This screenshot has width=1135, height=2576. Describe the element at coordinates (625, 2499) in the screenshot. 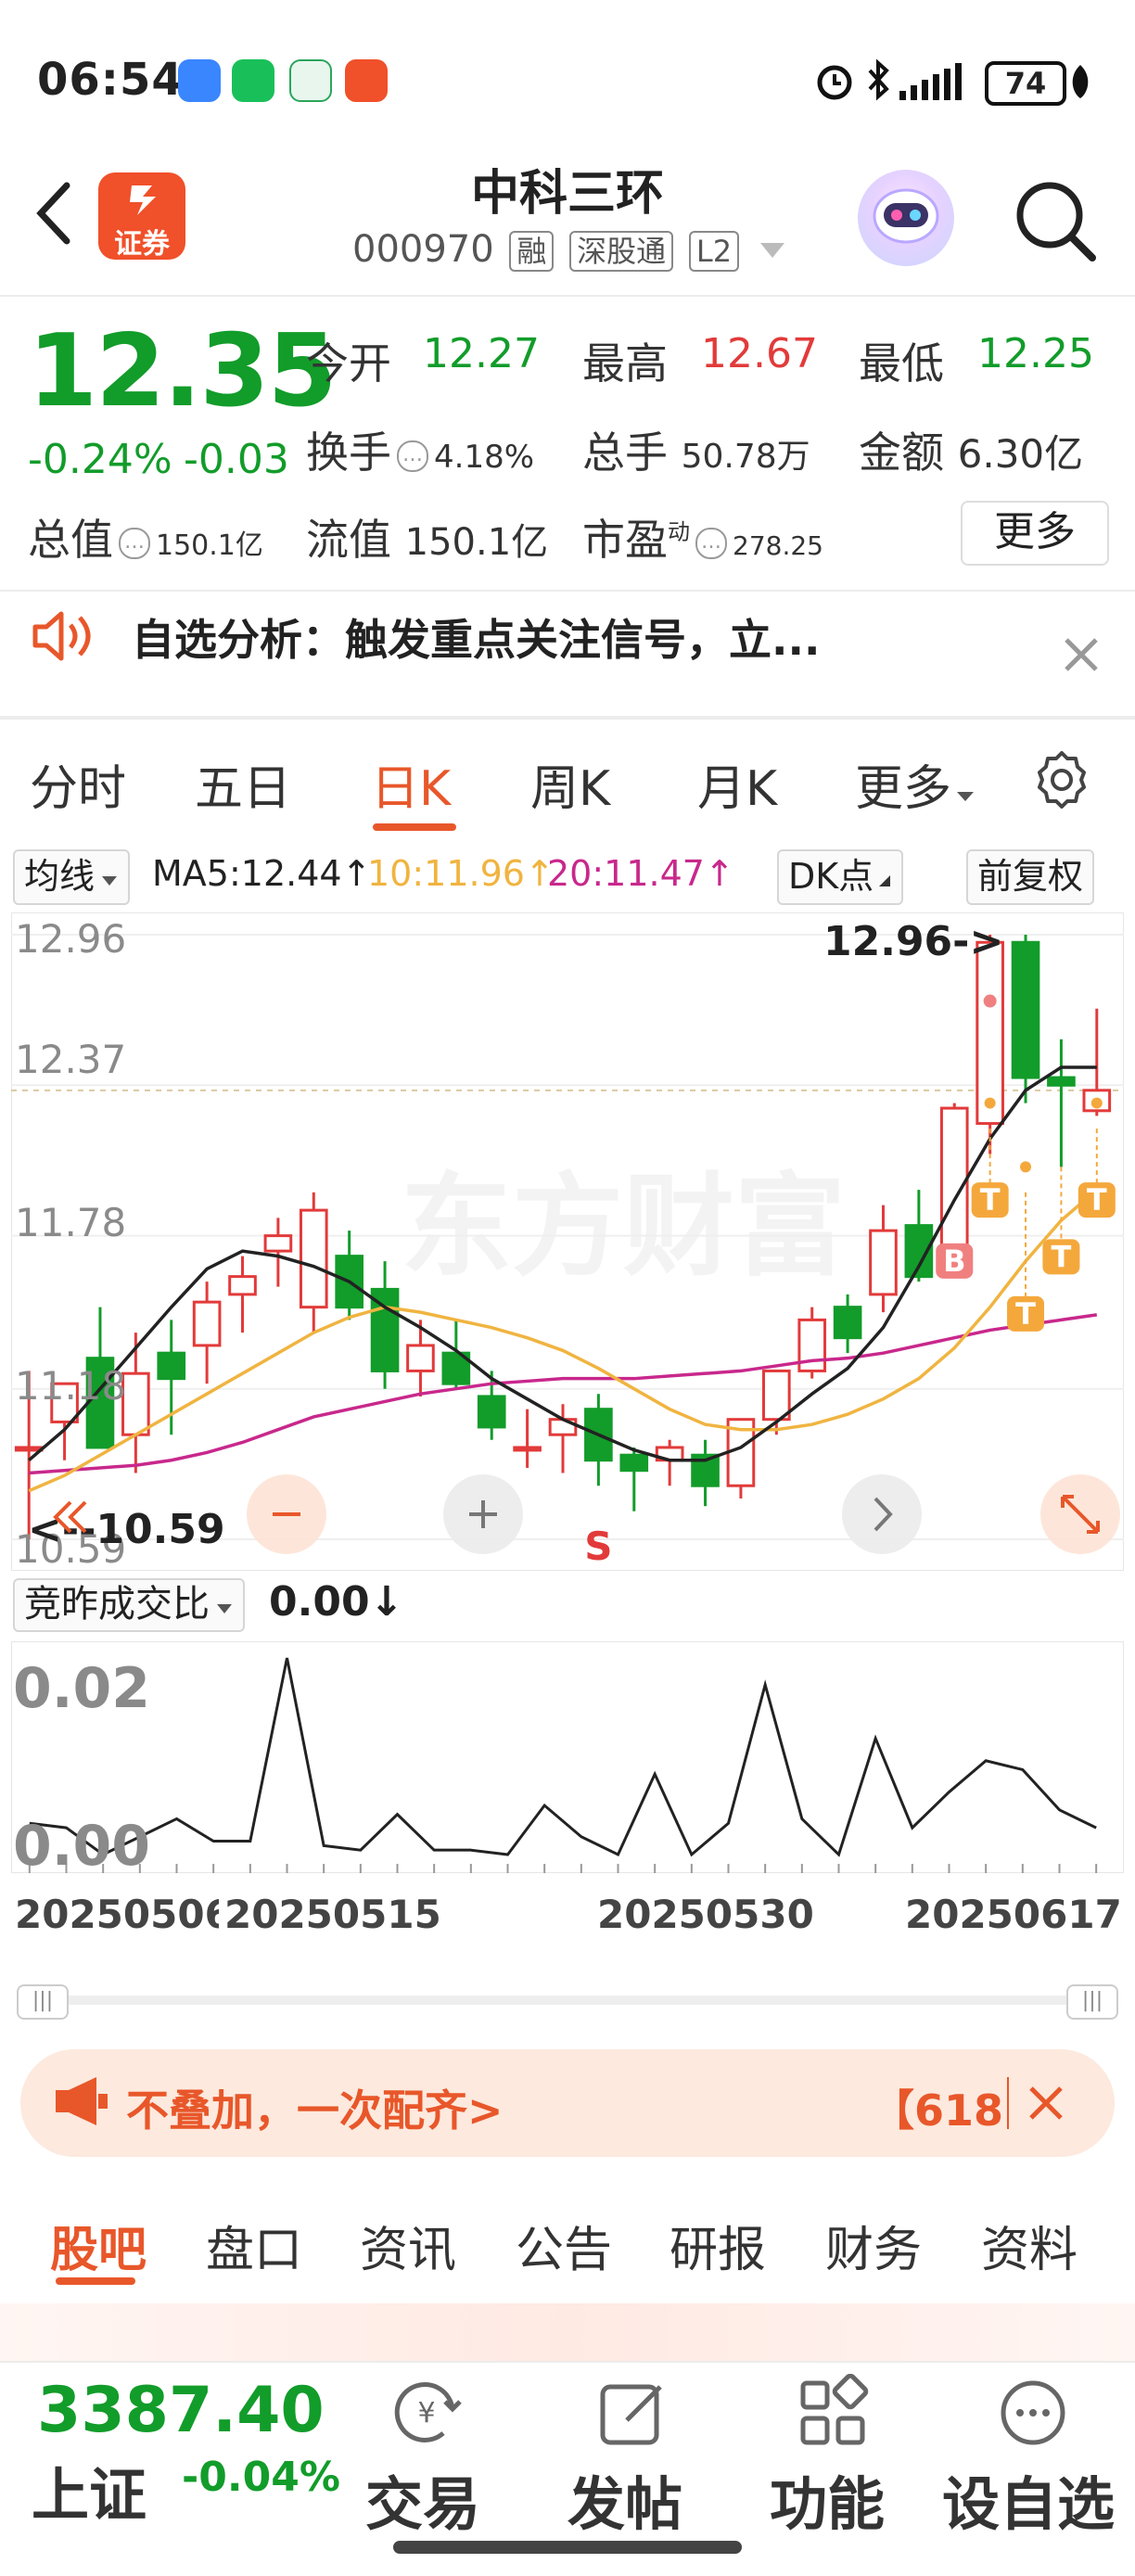

I see `nav-post: 发帖` at that location.